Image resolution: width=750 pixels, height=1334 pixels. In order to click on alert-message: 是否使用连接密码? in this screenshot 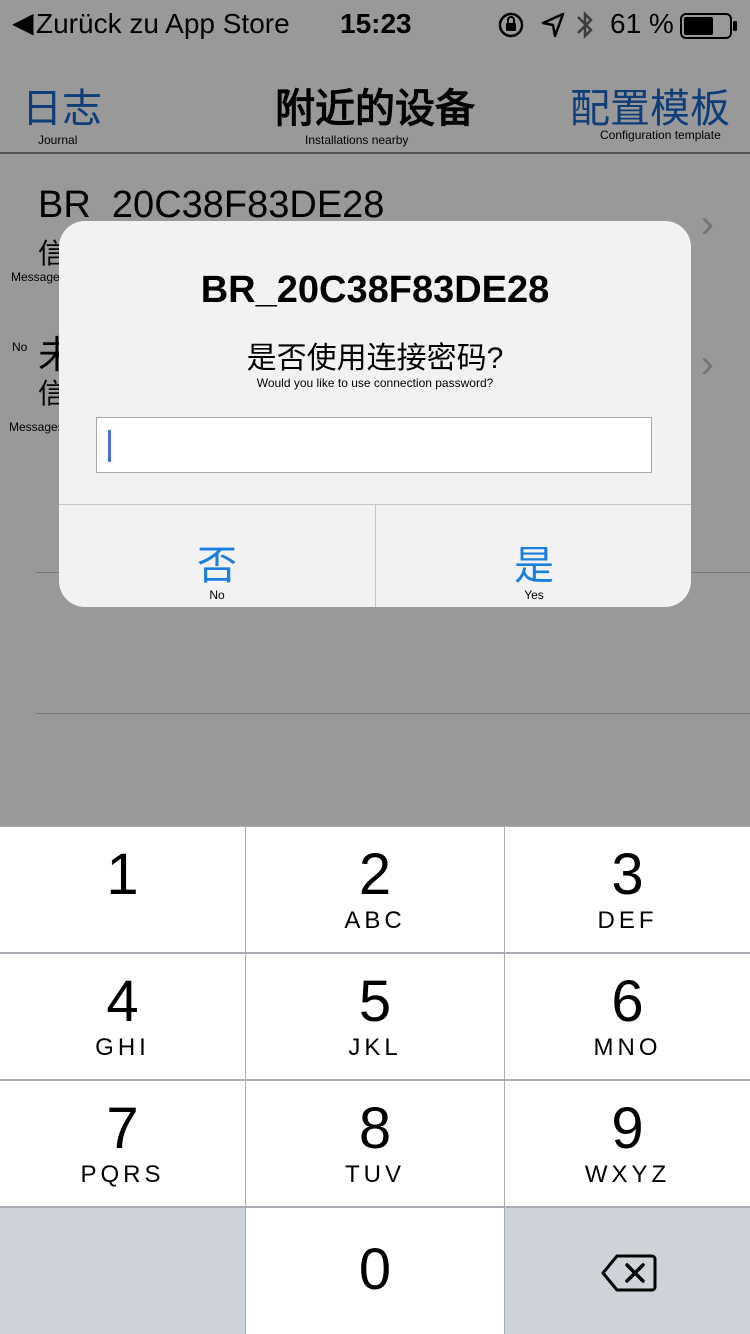, I will do `click(375, 358)`.